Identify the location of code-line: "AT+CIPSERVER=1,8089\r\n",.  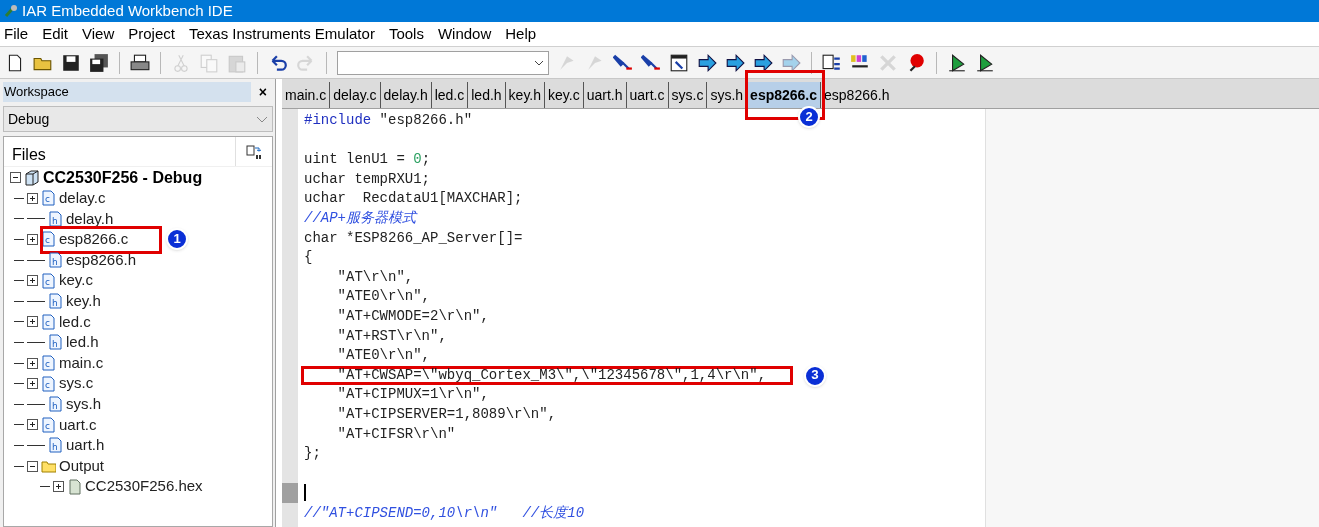
(446, 413).